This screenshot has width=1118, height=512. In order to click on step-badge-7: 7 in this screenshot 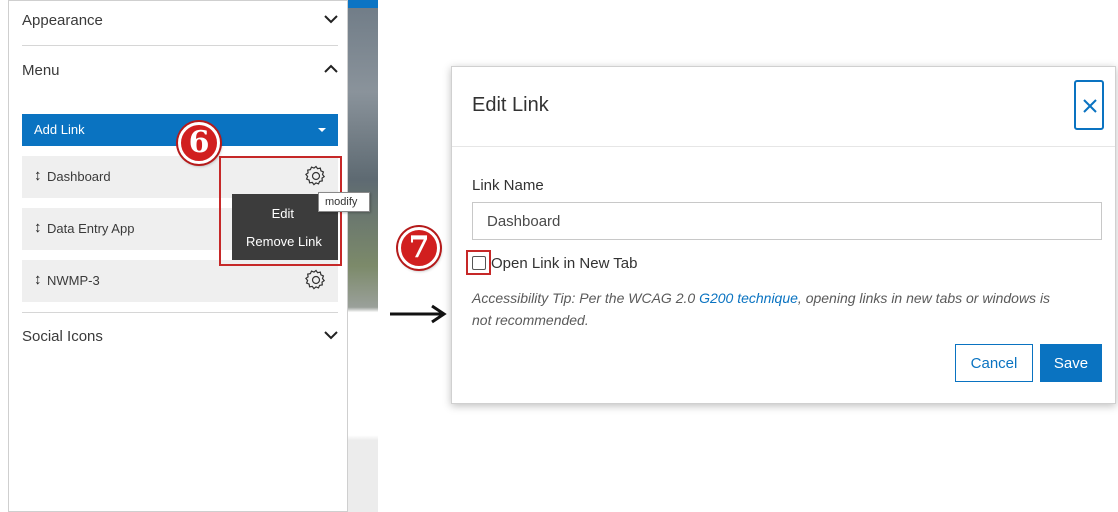, I will do `click(419, 248)`.